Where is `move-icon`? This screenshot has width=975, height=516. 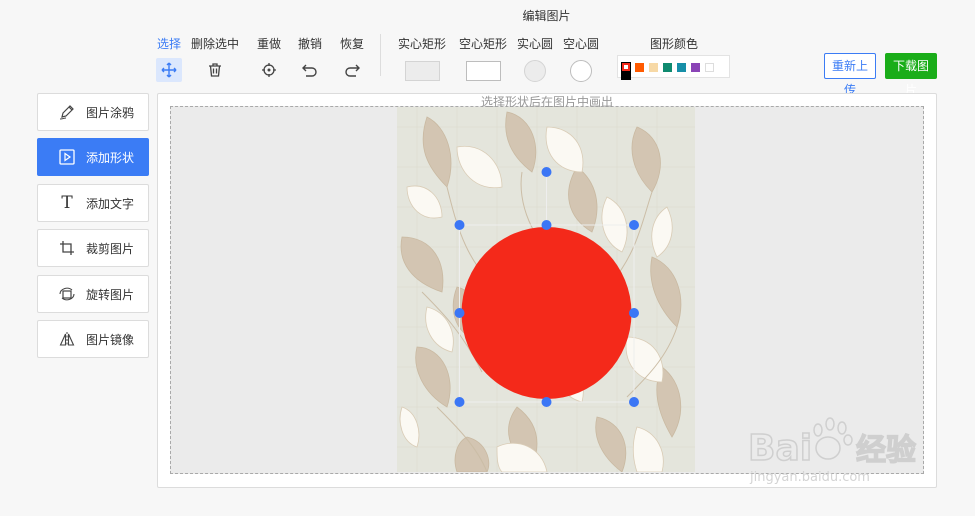 move-icon is located at coordinates (169, 70).